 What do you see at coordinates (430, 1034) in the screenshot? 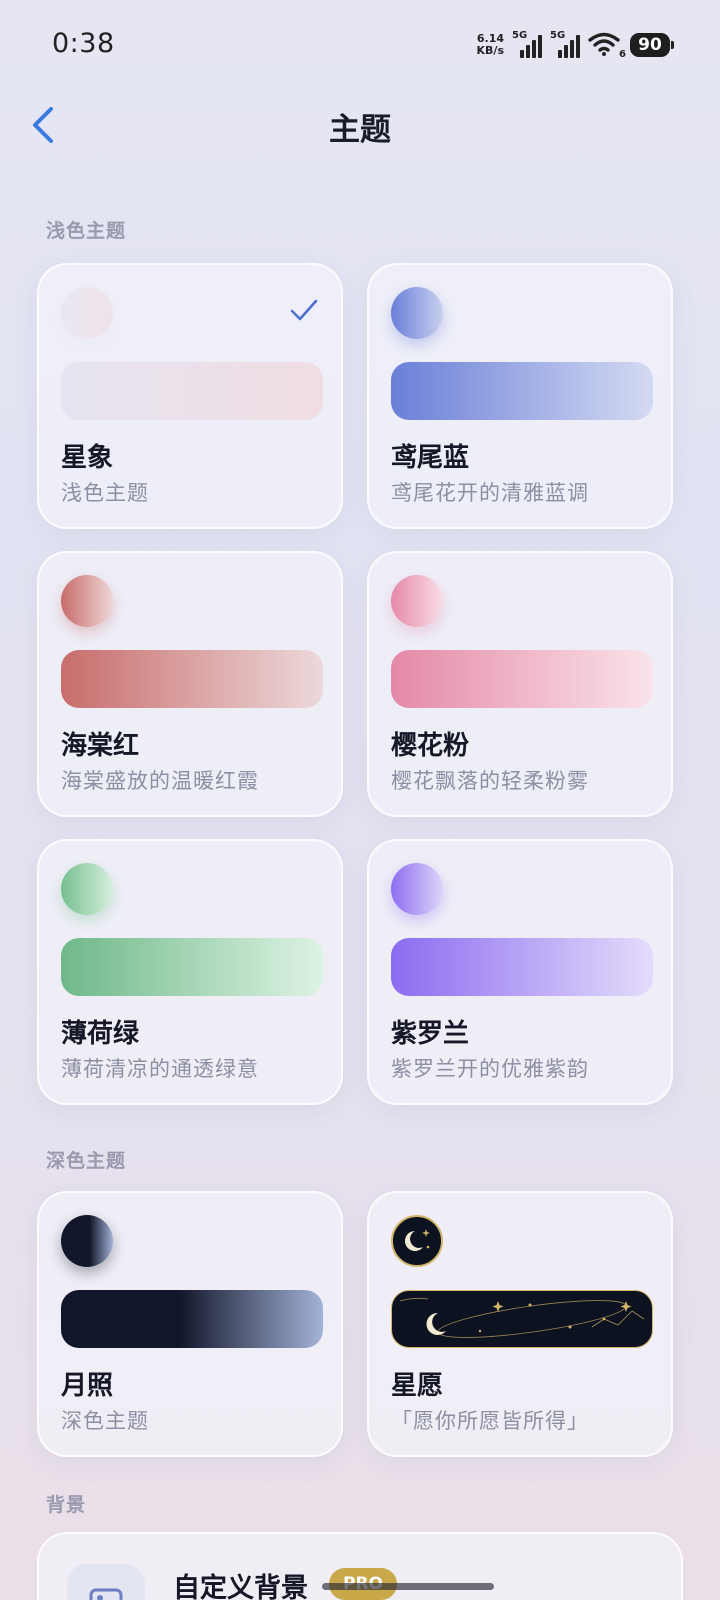
I see `theme-name: 紫罗兰` at bounding box center [430, 1034].